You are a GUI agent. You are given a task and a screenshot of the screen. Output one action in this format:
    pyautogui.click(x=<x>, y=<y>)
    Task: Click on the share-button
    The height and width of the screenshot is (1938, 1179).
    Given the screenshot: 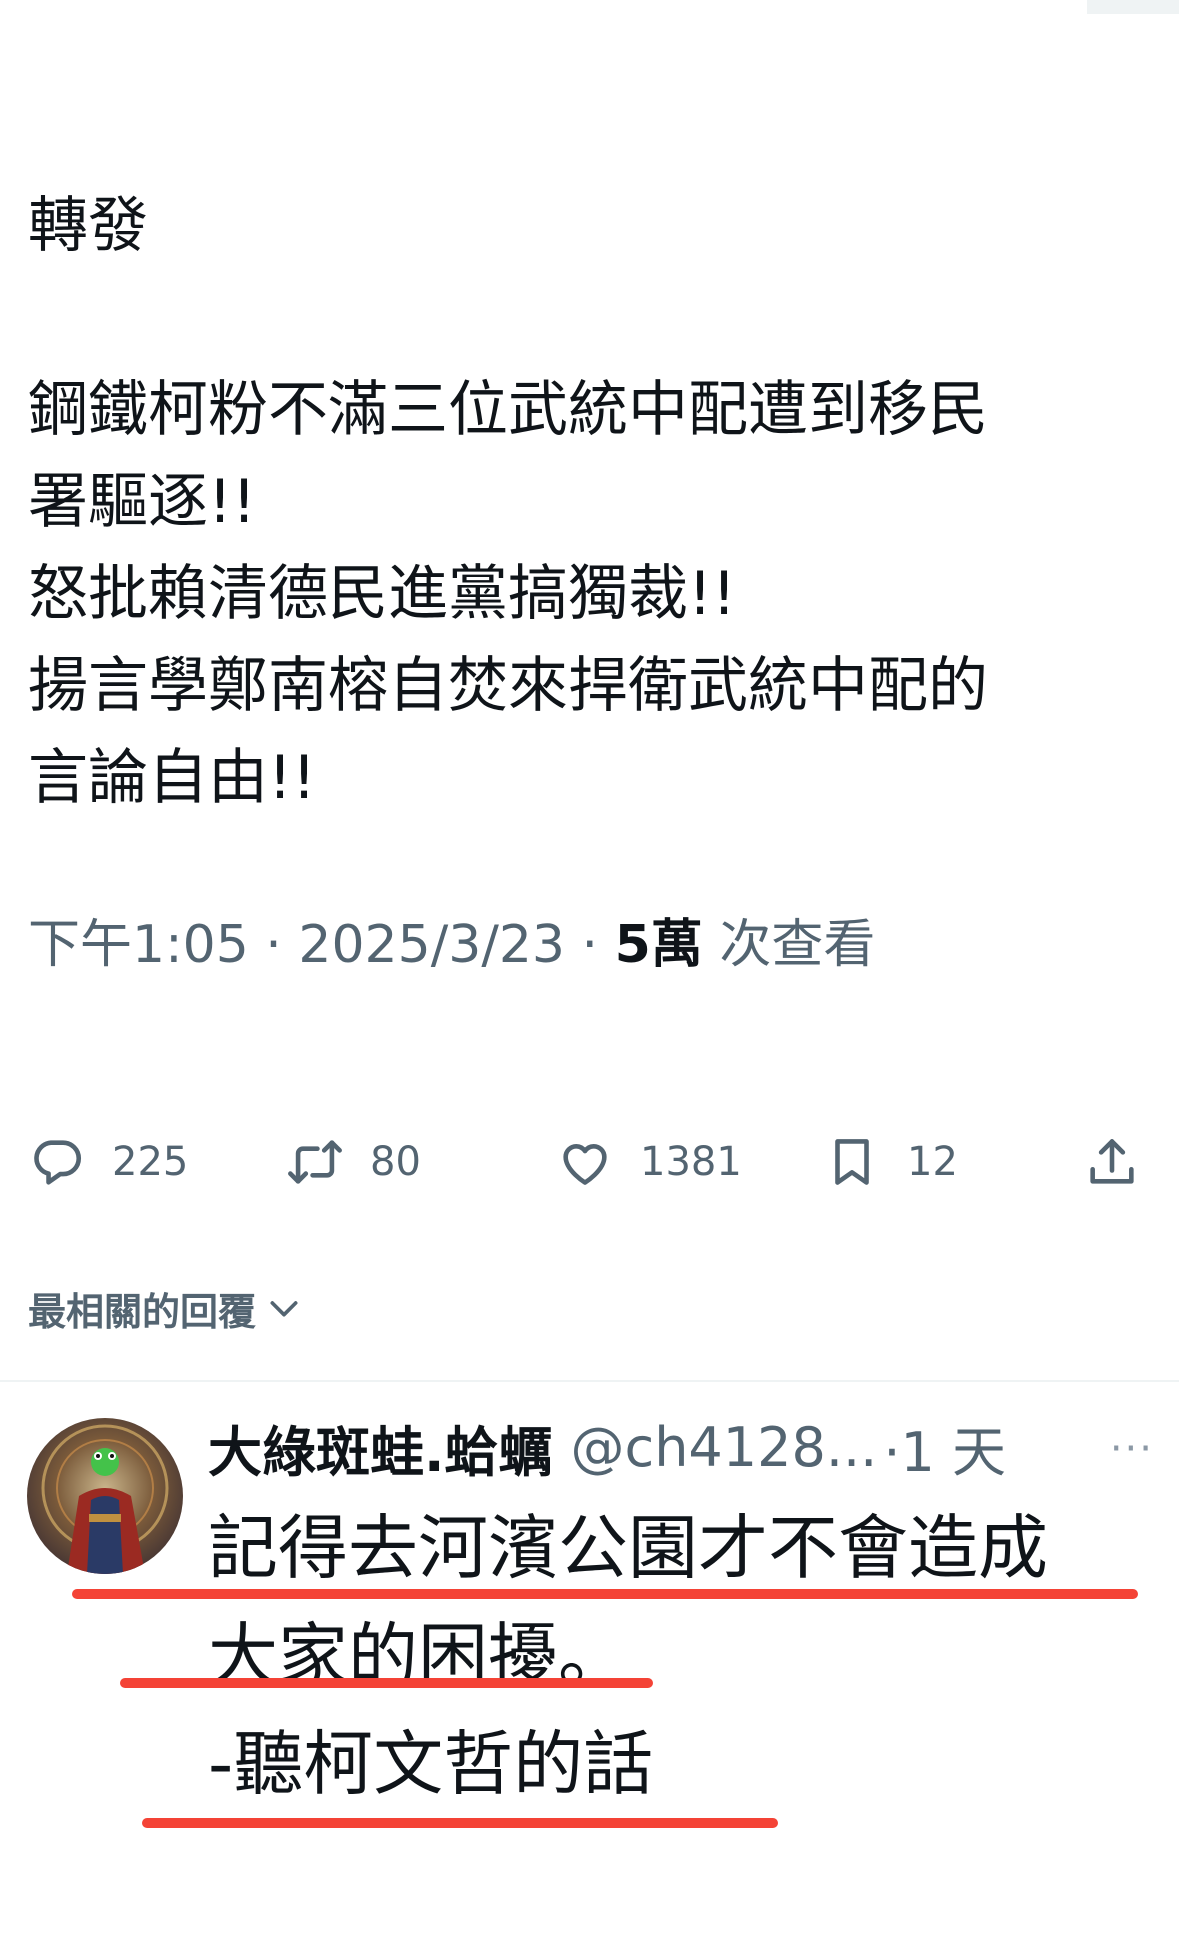 What is the action you would take?
    pyautogui.click(x=1112, y=1162)
    